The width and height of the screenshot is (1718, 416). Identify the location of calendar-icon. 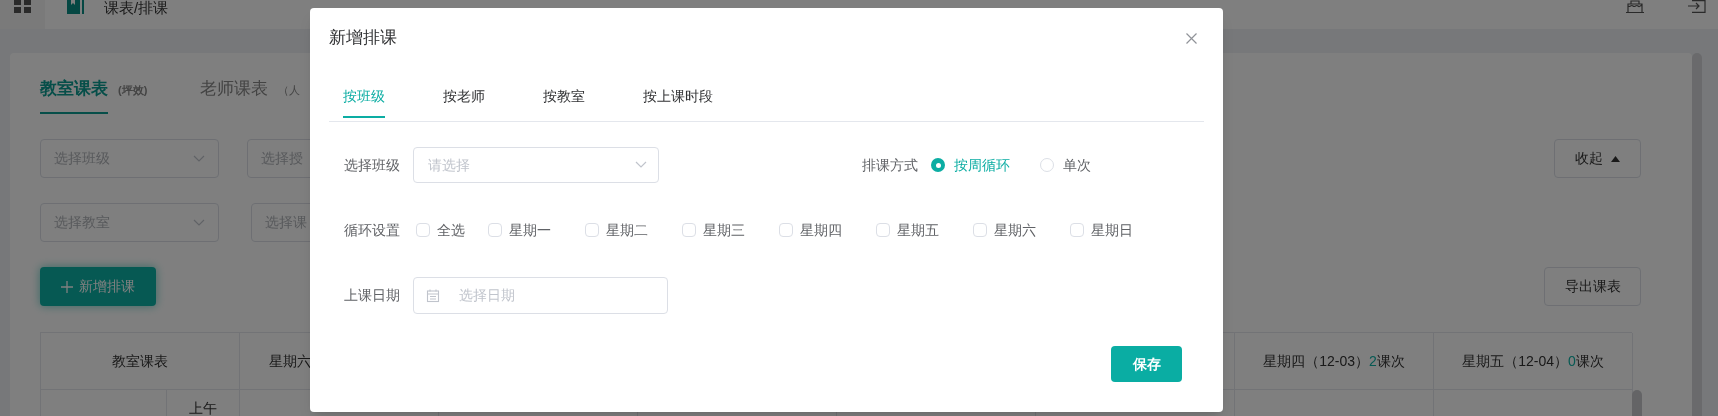
(433, 295).